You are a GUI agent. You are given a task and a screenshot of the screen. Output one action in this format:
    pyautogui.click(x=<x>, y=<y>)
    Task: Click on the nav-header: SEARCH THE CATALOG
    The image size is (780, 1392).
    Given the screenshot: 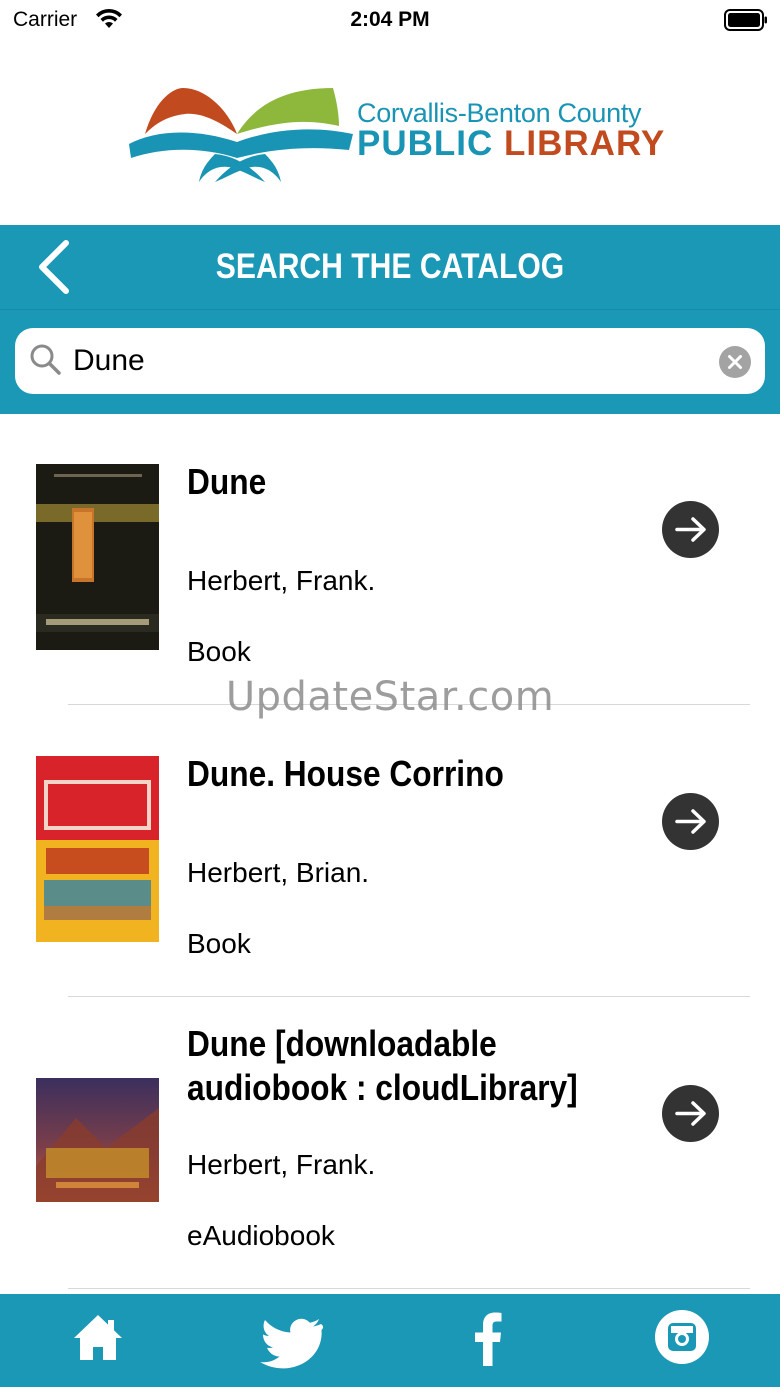 What is the action you would take?
    pyautogui.click(x=390, y=267)
    